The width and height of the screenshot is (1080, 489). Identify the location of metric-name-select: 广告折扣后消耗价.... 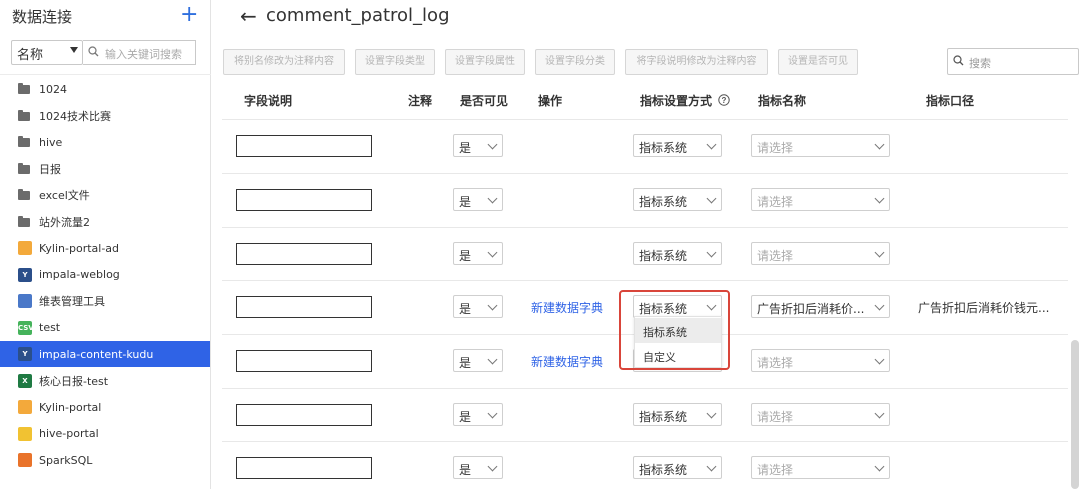
(820, 306).